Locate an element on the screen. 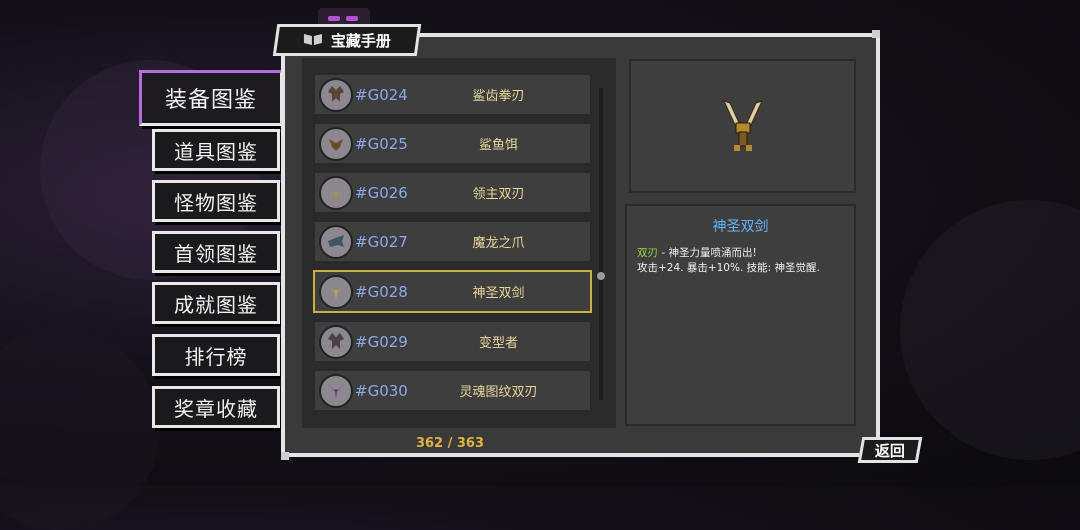  item-id: #G027 is located at coordinates (381, 241).